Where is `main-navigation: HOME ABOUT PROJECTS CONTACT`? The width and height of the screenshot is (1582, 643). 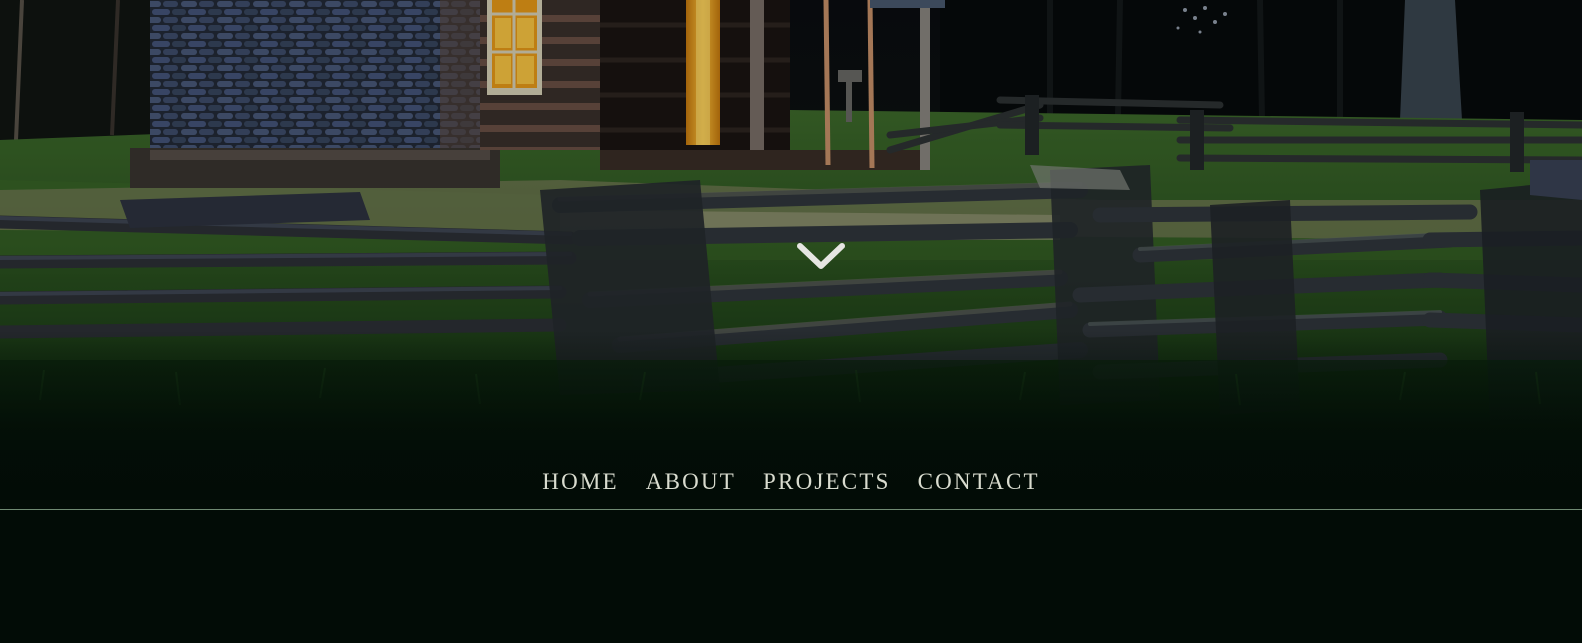
main-navigation: HOME ABOUT PROJECTS CONTACT is located at coordinates (791, 481).